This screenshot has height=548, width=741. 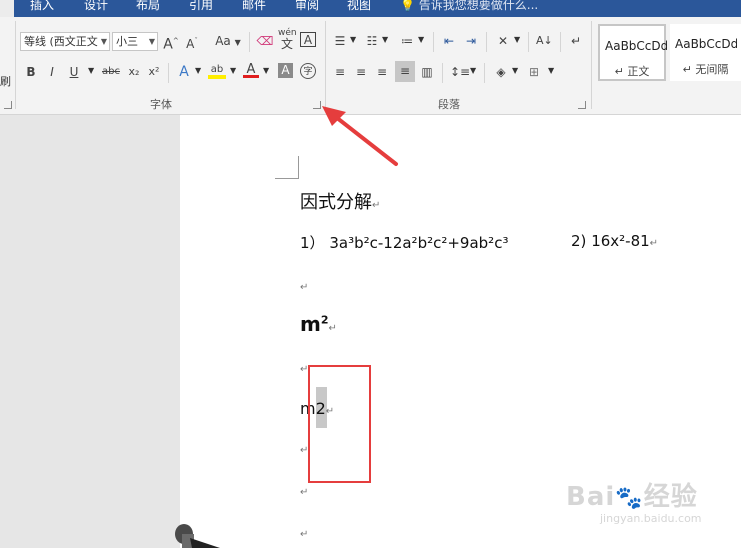 What do you see at coordinates (632, 52) in the screenshot?
I see `style-normal: AaBbCcDd ↵ 正文` at bounding box center [632, 52].